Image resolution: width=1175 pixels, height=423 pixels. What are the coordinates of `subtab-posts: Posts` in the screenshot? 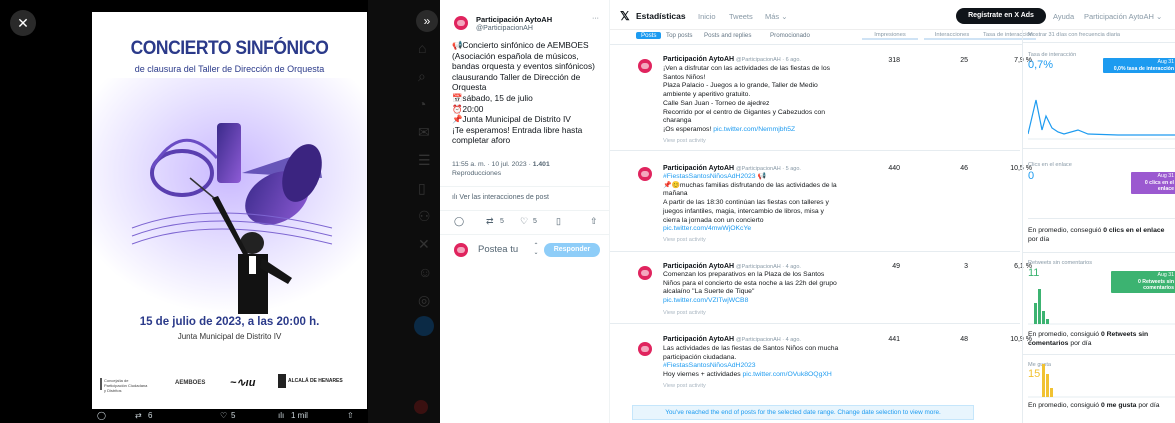 It's located at (649, 35).